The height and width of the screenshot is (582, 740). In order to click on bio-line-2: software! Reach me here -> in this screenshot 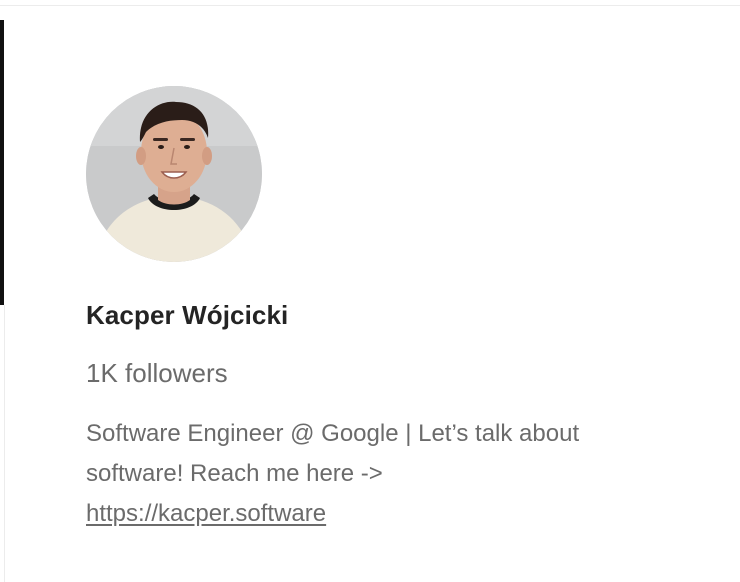, I will do `click(234, 473)`.